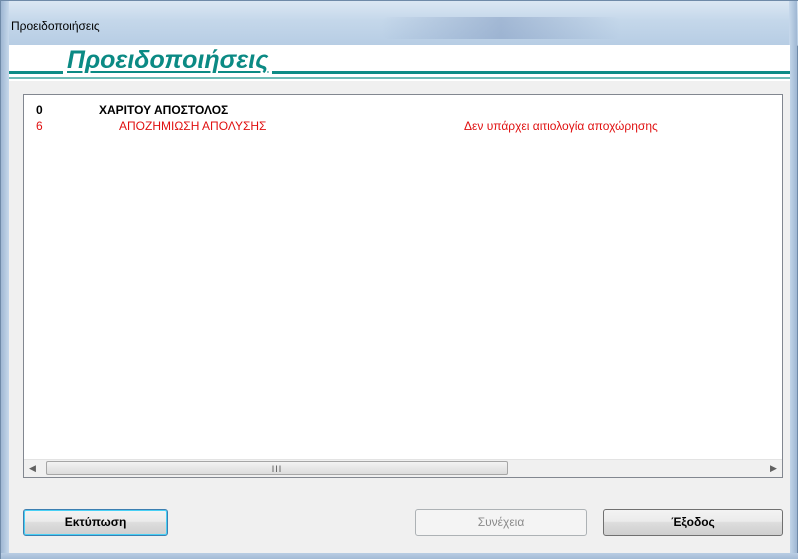 The height and width of the screenshot is (559, 798). Describe the element at coordinates (5, 280) in the screenshot. I see `window-frame-left` at that location.